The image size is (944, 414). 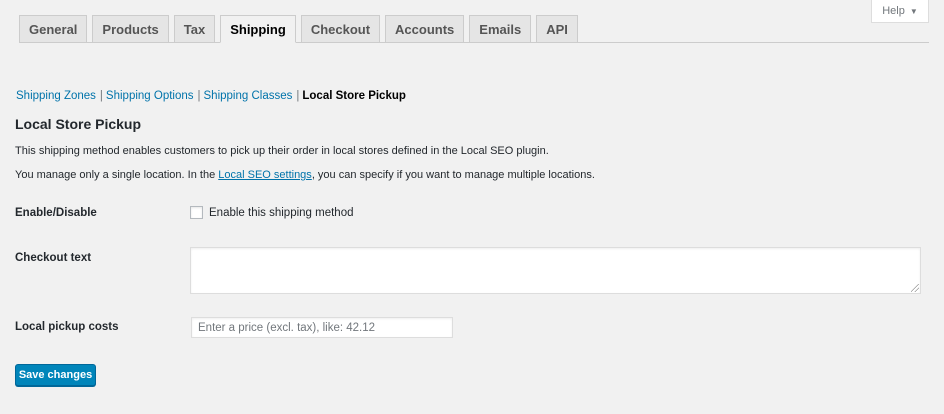 I want to click on local-pickup-costs-input, so click(x=322, y=327).